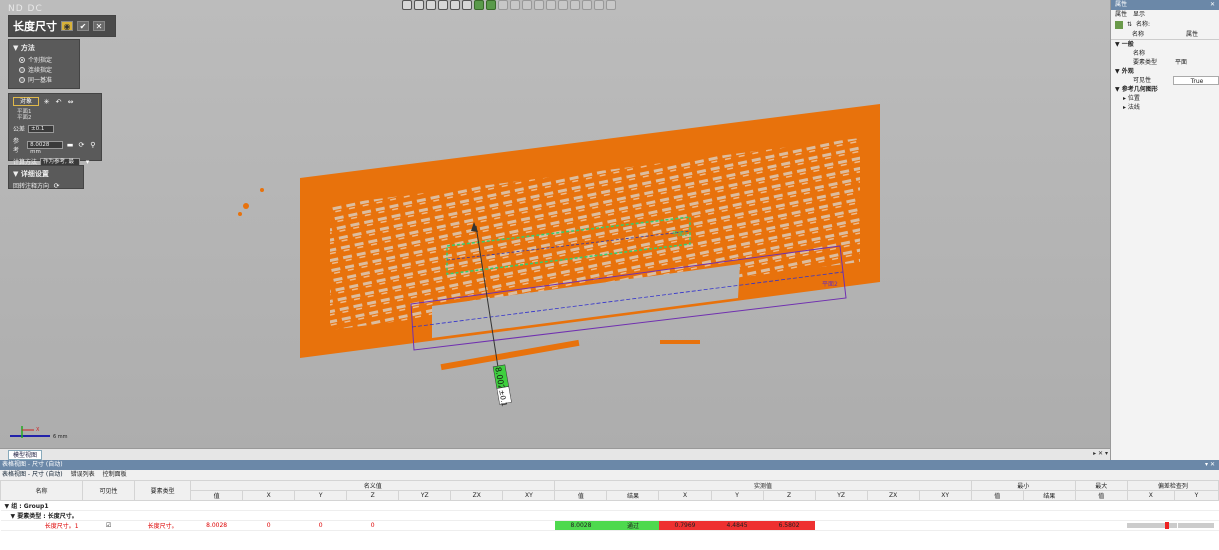 The width and height of the screenshot is (1219, 550). What do you see at coordinates (609, 515) in the screenshot?
I see `feature-type-row: ▼ 要素类型 : 长度尺寸。` at bounding box center [609, 515].